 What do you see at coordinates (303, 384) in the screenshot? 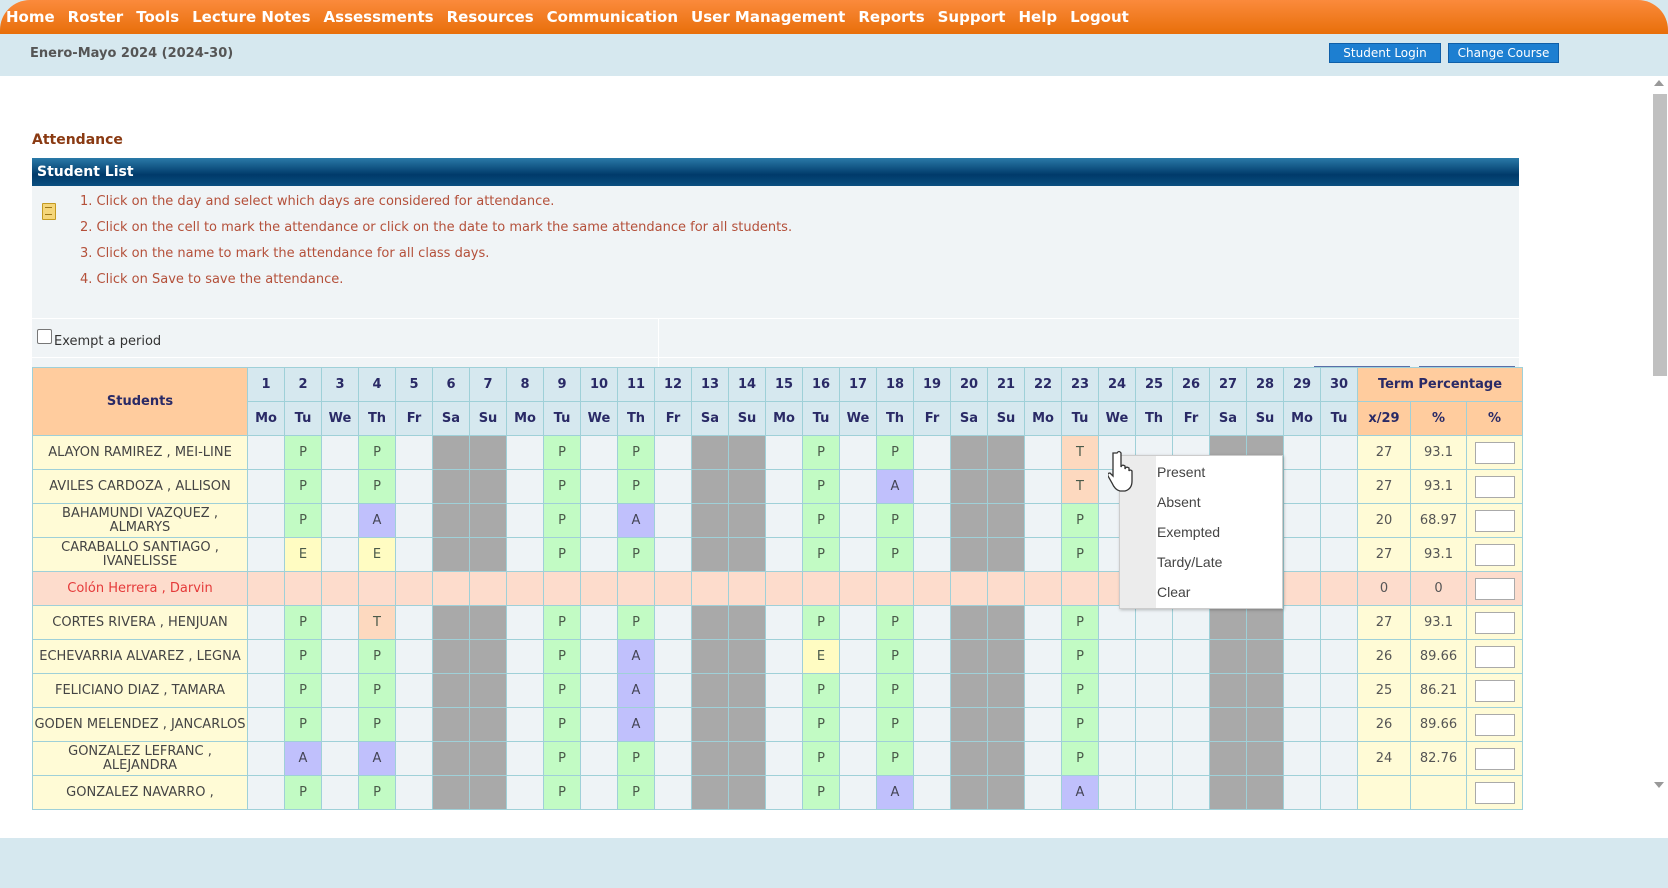
I see `day-number-header: 2` at bounding box center [303, 384].